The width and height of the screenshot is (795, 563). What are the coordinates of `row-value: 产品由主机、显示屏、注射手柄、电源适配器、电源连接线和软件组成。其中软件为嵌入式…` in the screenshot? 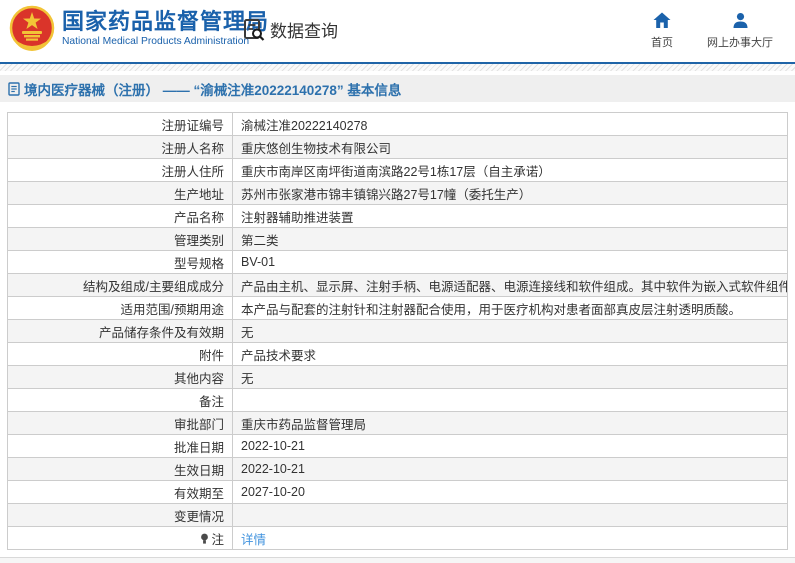 It's located at (510, 285).